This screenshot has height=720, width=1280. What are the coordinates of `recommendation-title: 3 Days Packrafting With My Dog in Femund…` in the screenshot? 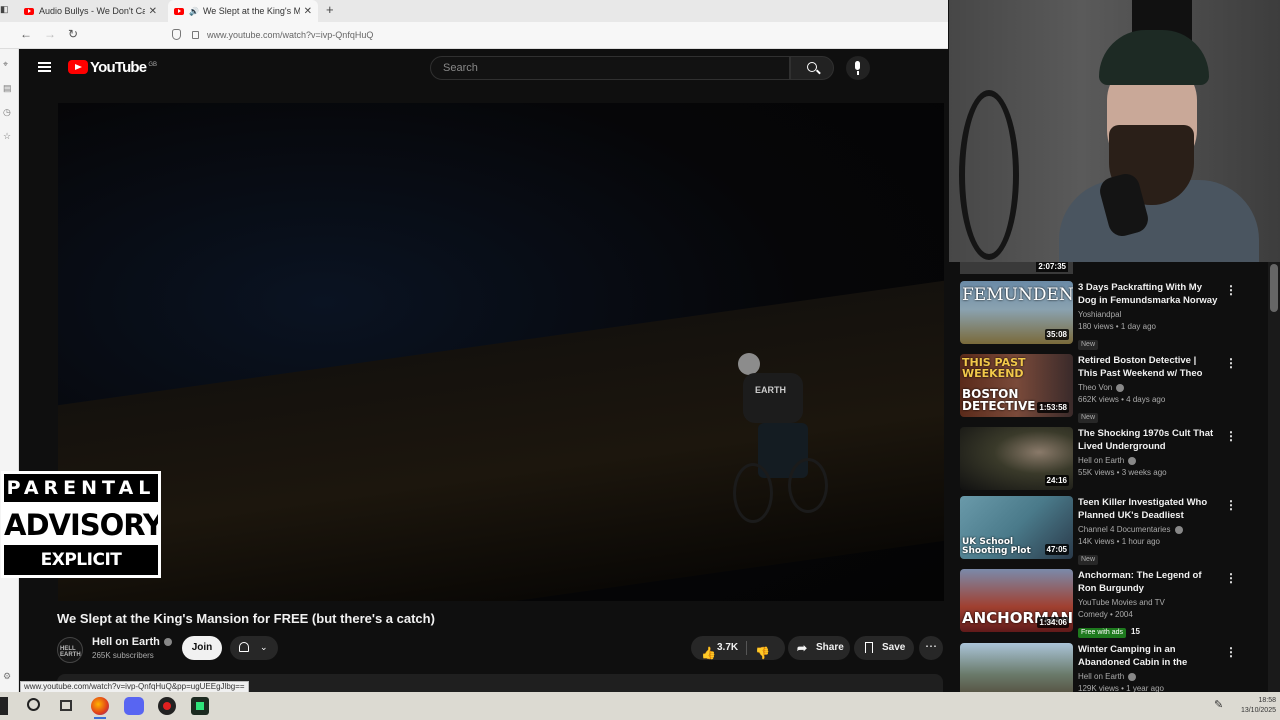 It's located at (1148, 294).